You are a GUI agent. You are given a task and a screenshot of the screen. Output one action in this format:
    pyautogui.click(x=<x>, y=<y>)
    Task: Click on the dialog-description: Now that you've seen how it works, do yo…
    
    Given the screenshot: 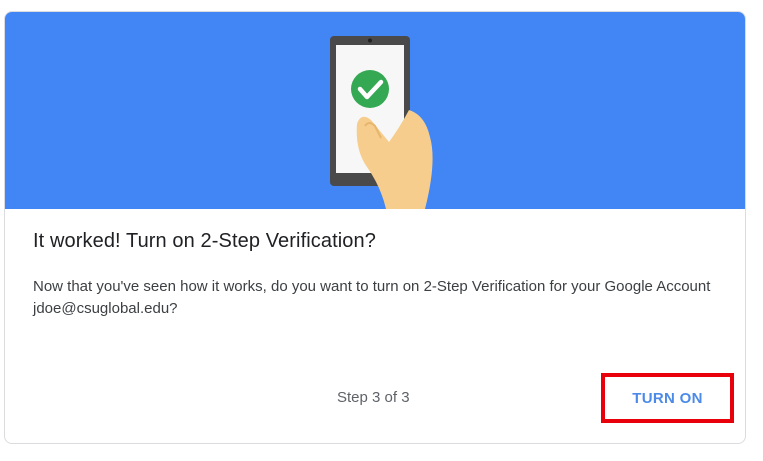 What is the action you would take?
    pyautogui.click(x=372, y=297)
    